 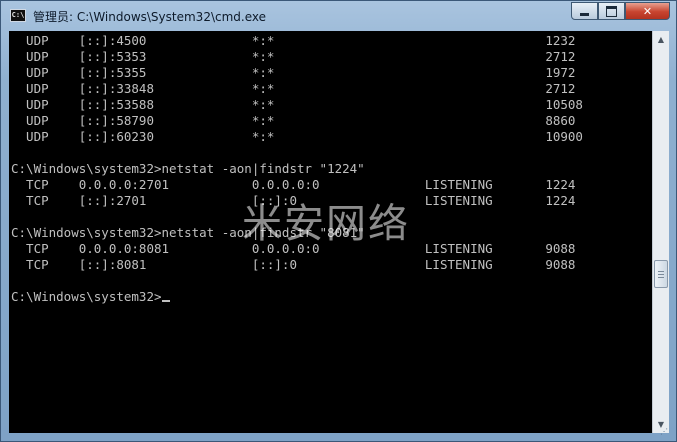 I want to click on maximize-button, so click(x=611, y=11).